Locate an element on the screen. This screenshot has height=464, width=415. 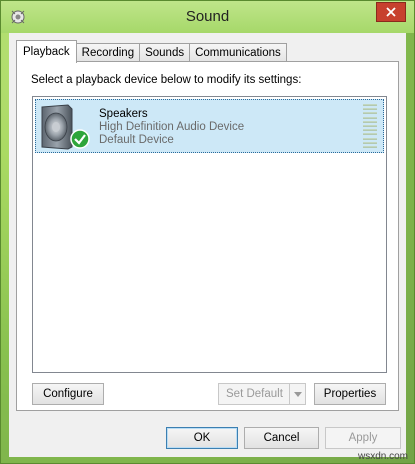
ok-button: OK is located at coordinates (202, 438).